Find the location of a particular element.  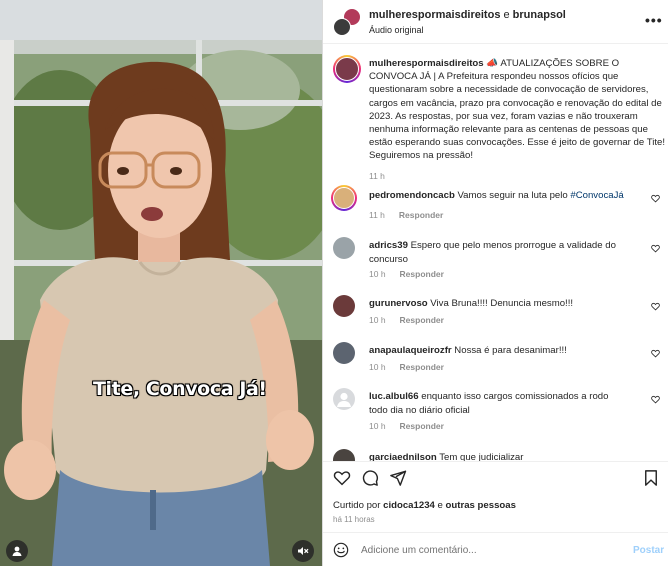

video-overlay-text: Tite, Convoca Já! is located at coordinates (180, 389).